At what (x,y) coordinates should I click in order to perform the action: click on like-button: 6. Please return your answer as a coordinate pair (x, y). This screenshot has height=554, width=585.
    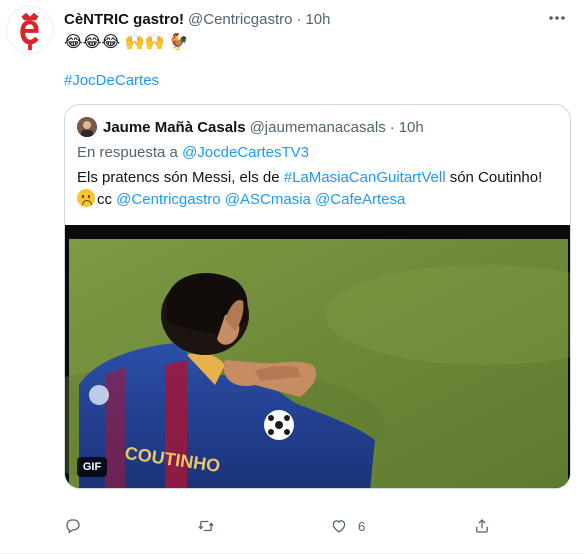
    Looking at the image, I should click on (347, 526).